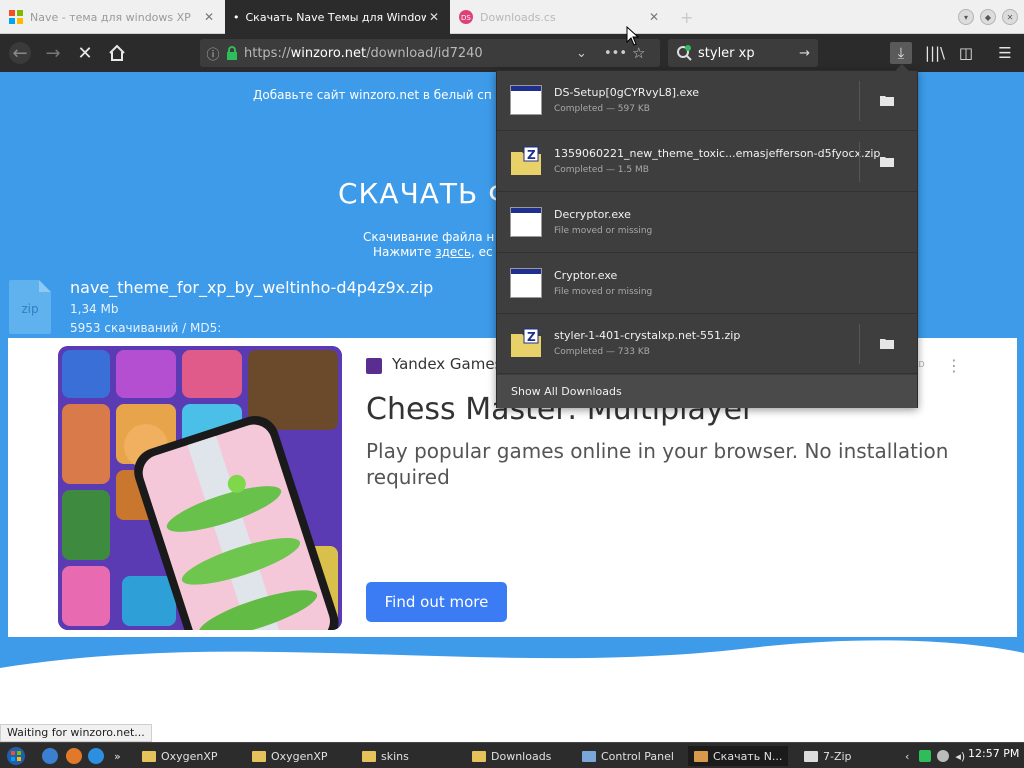 The height and width of the screenshot is (768, 1024). I want to click on forward-button: →, so click(53, 53).